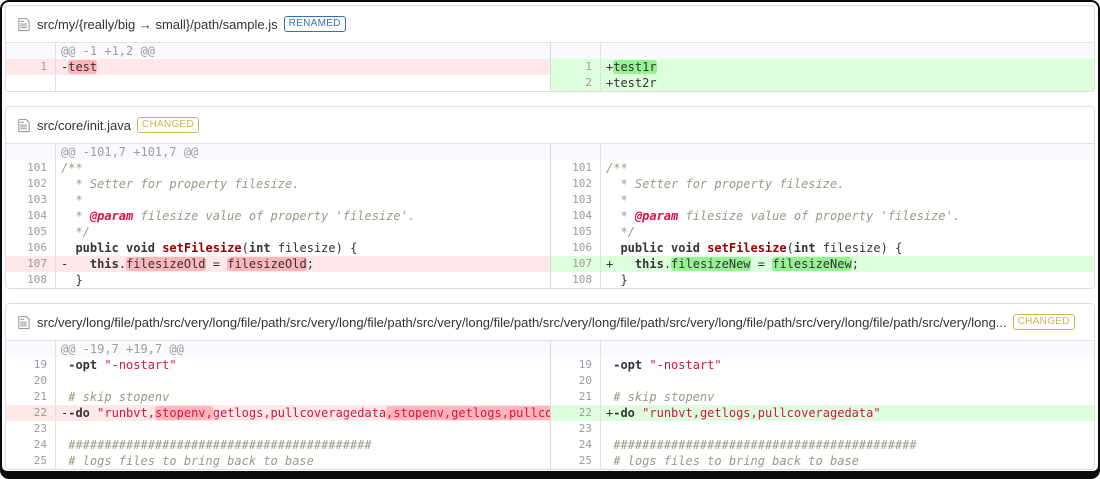 The width and height of the screenshot is (1100, 479). What do you see at coordinates (617, 200) in the screenshot?
I see `code-segment: *` at bounding box center [617, 200].